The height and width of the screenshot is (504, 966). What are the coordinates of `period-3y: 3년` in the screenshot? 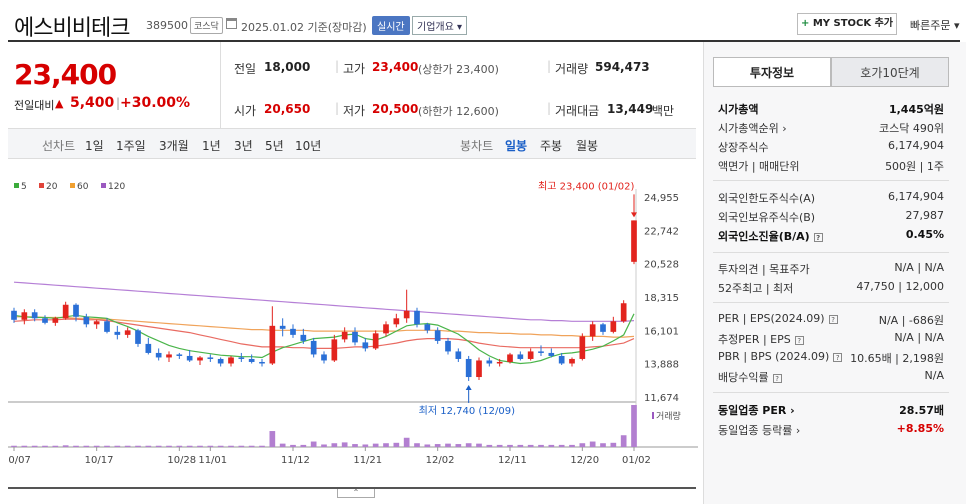 It's located at (243, 145).